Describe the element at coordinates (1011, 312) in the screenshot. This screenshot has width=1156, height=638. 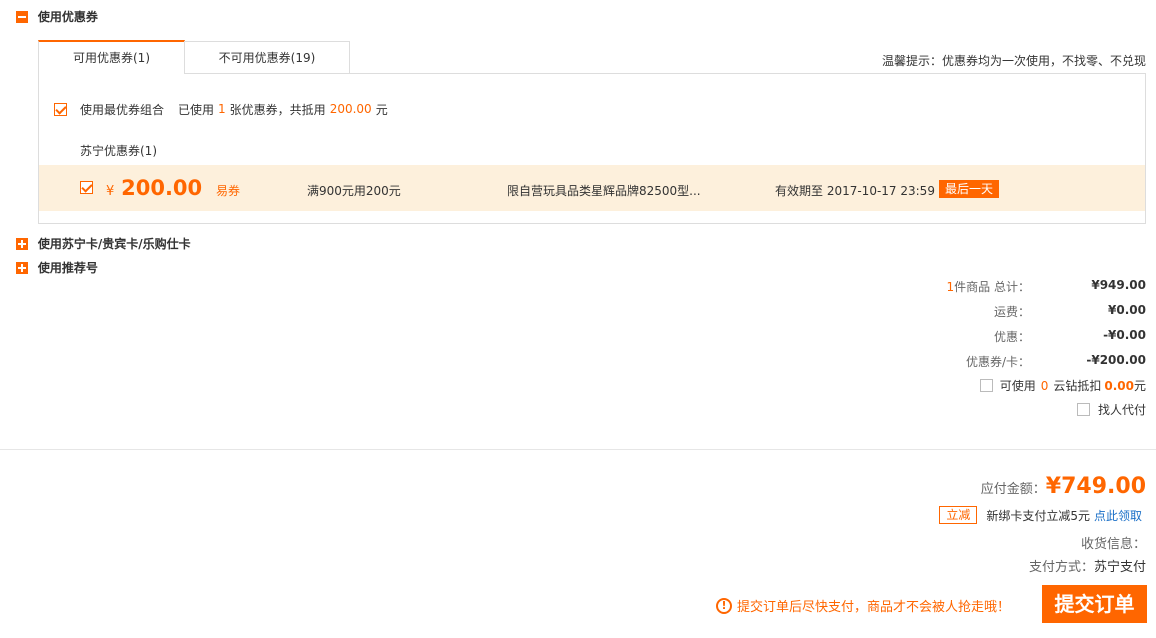
I see `shipping-label: 运费：` at that location.